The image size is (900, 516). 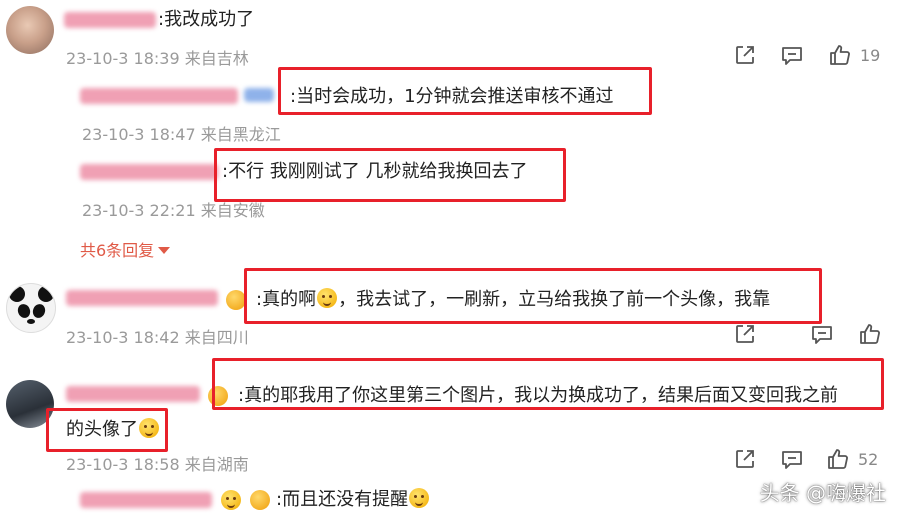 I want to click on user-badge, so click(x=259, y=95).